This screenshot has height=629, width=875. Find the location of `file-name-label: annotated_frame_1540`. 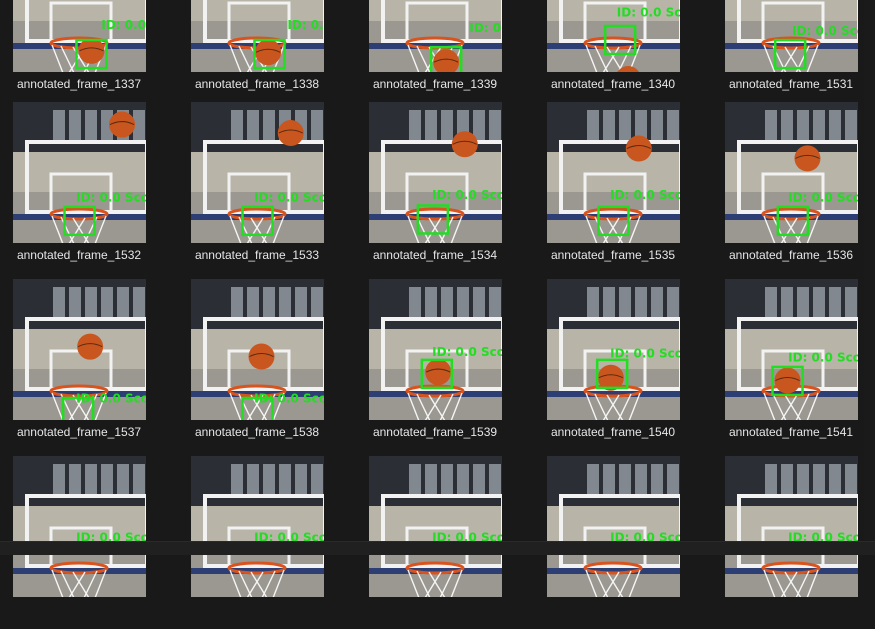

file-name-label: annotated_frame_1540 is located at coordinates (613, 432).